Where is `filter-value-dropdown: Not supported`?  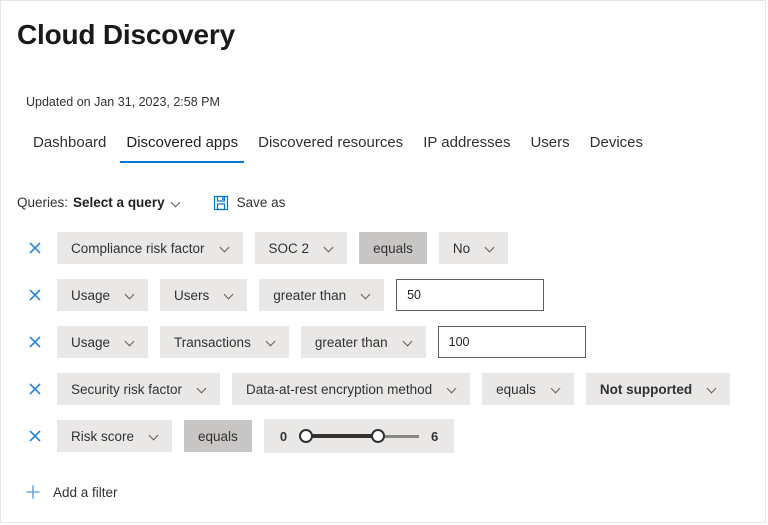
filter-value-dropdown: Not supported is located at coordinates (658, 389).